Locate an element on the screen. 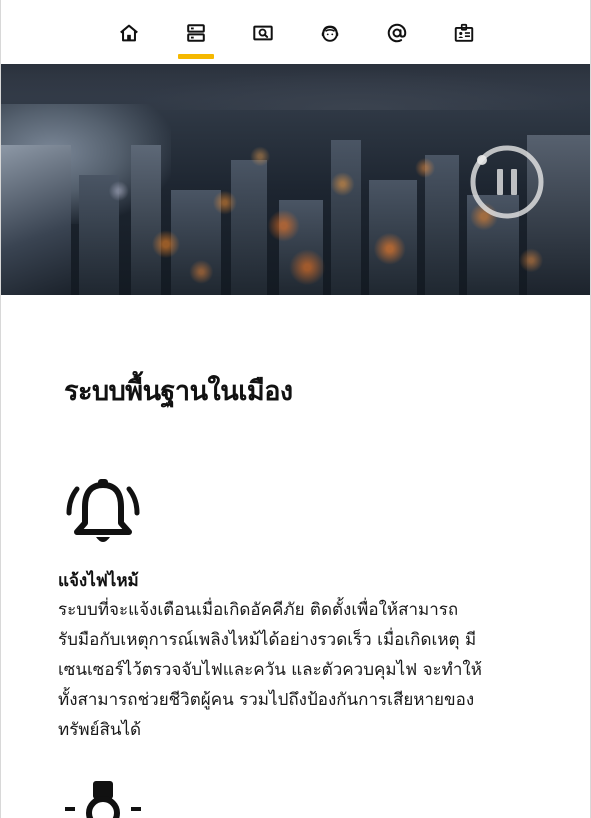 The width and height of the screenshot is (591, 818). nav-contact is located at coordinates (397, 38).